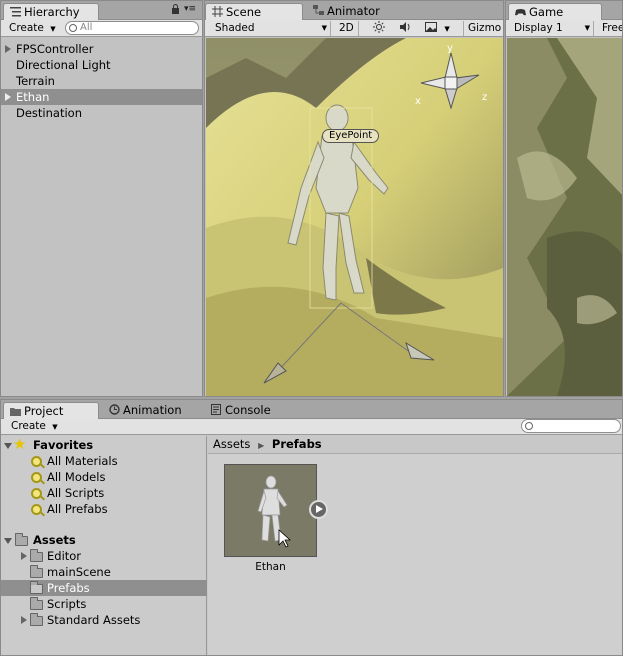 The width and height of the screenshot is (623, 656). Describe the element at coordinates (546, 12) in the screenshot. I see `tab-label: Game` at that location.